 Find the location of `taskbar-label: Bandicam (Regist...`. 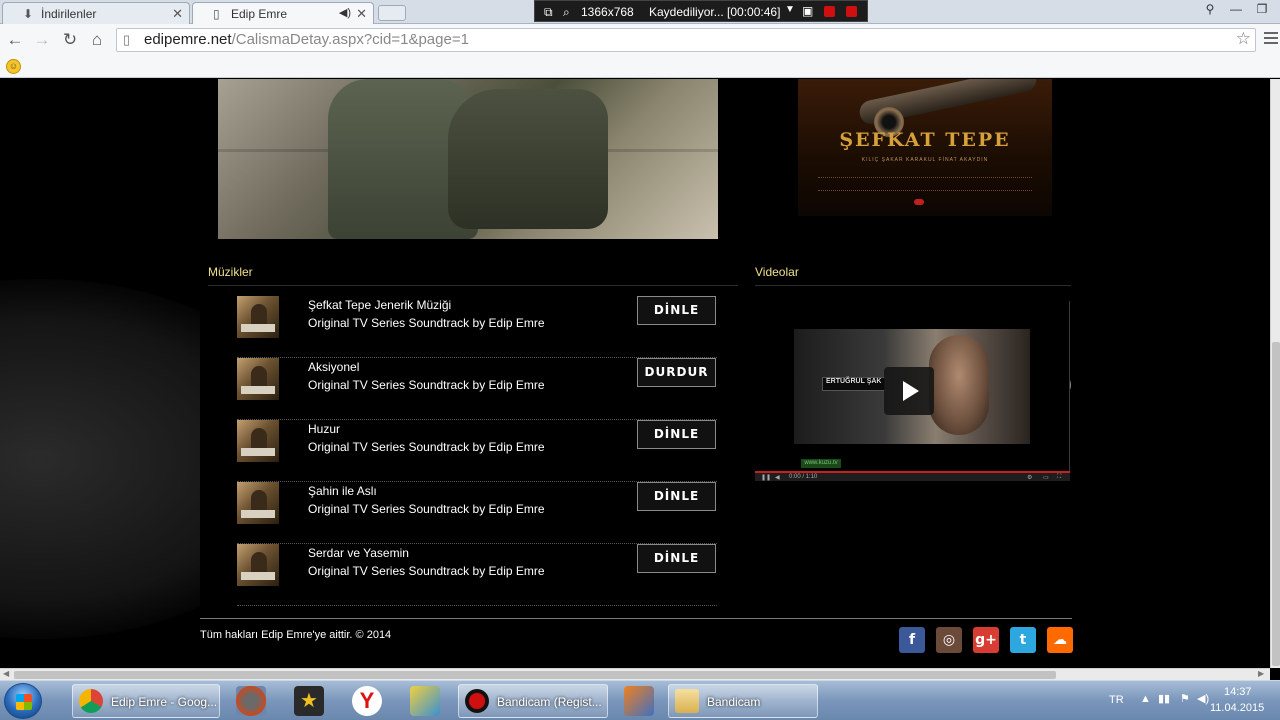

taskbar-label: Bandicam (Regist... is located at coordinates (549, 702).